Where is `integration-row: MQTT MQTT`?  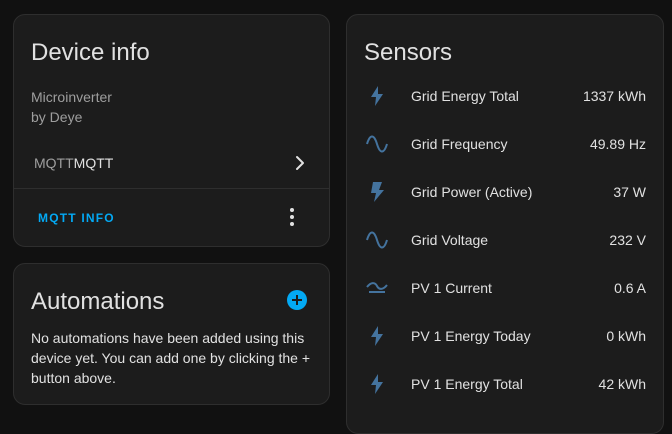
integration-row: MQTT MQTT is located at coordinates (171, 163).